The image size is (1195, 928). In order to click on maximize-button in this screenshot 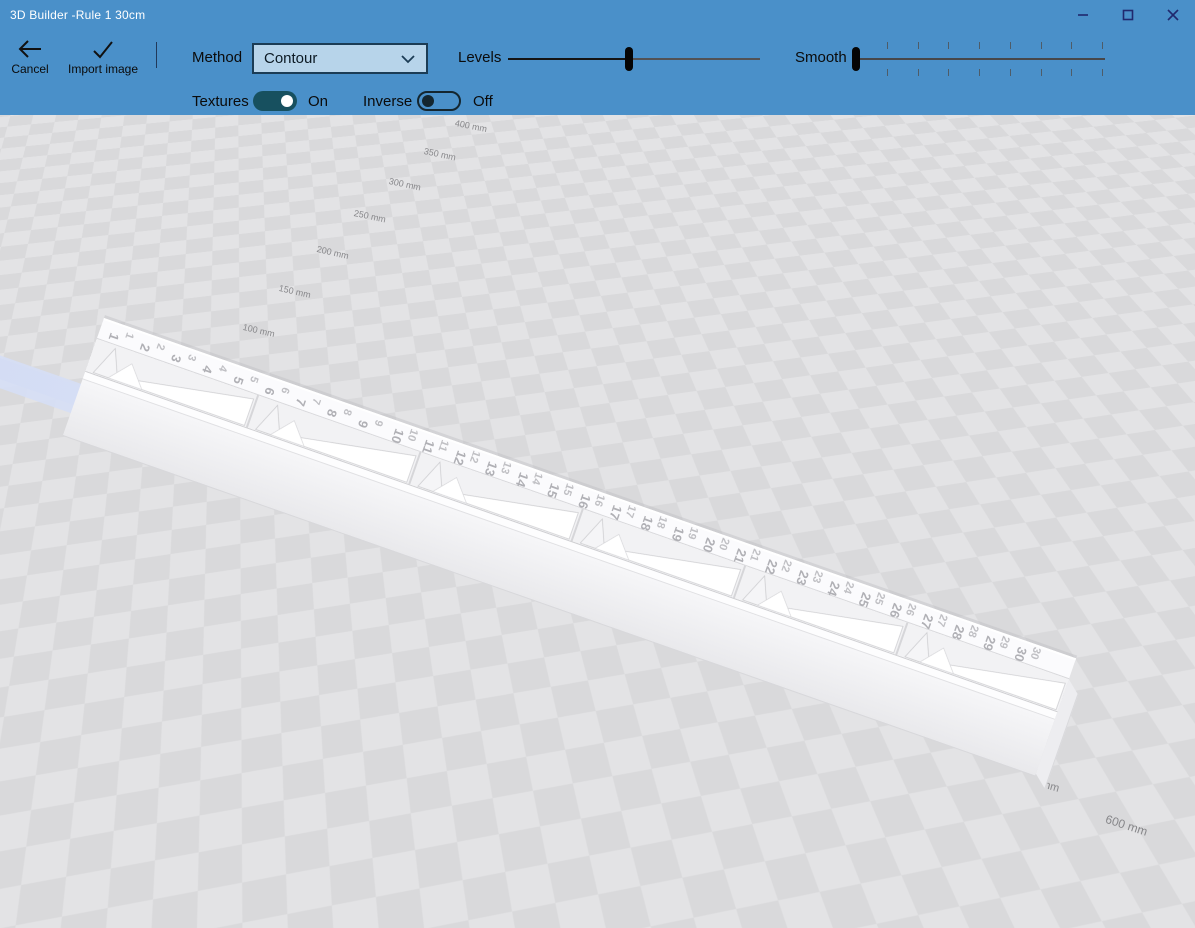, I will do `click(1127, 15)`.